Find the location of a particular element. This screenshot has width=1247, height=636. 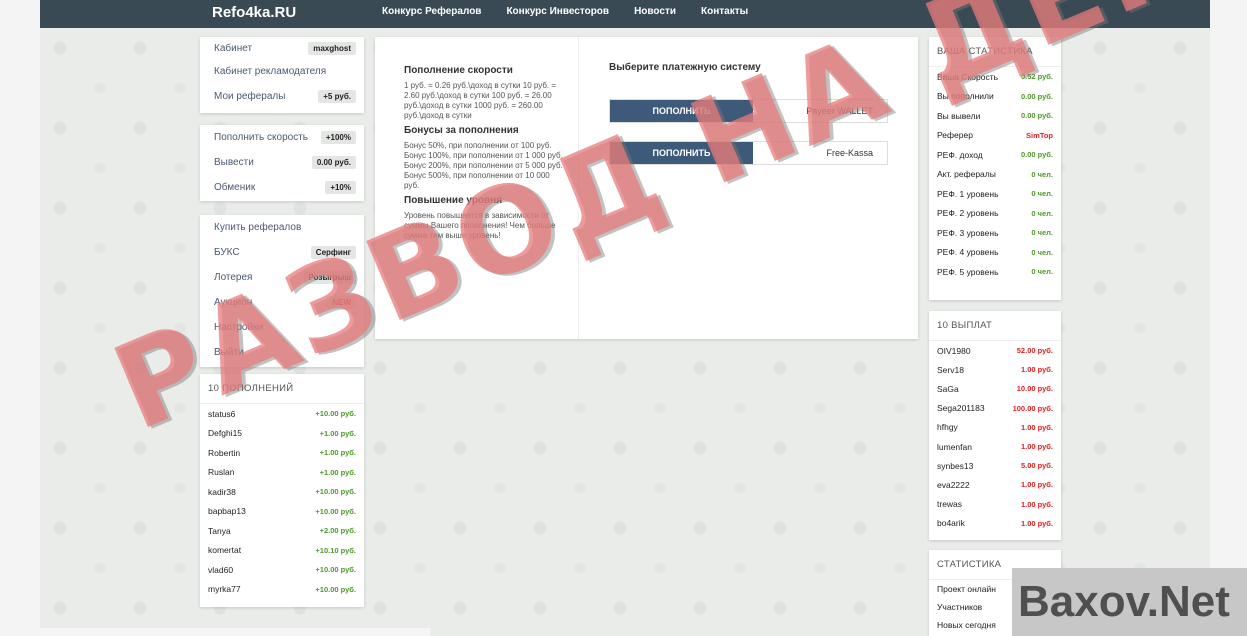

list-item-value: 52.00 руб. is located at coordinates (1034, 351).